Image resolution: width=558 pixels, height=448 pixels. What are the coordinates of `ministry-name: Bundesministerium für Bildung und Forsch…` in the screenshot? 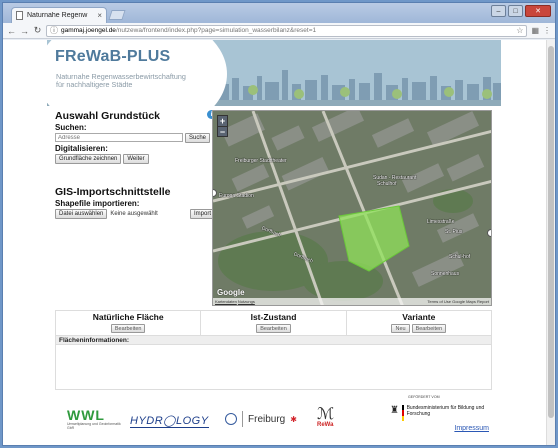 It's located at (445, 411).